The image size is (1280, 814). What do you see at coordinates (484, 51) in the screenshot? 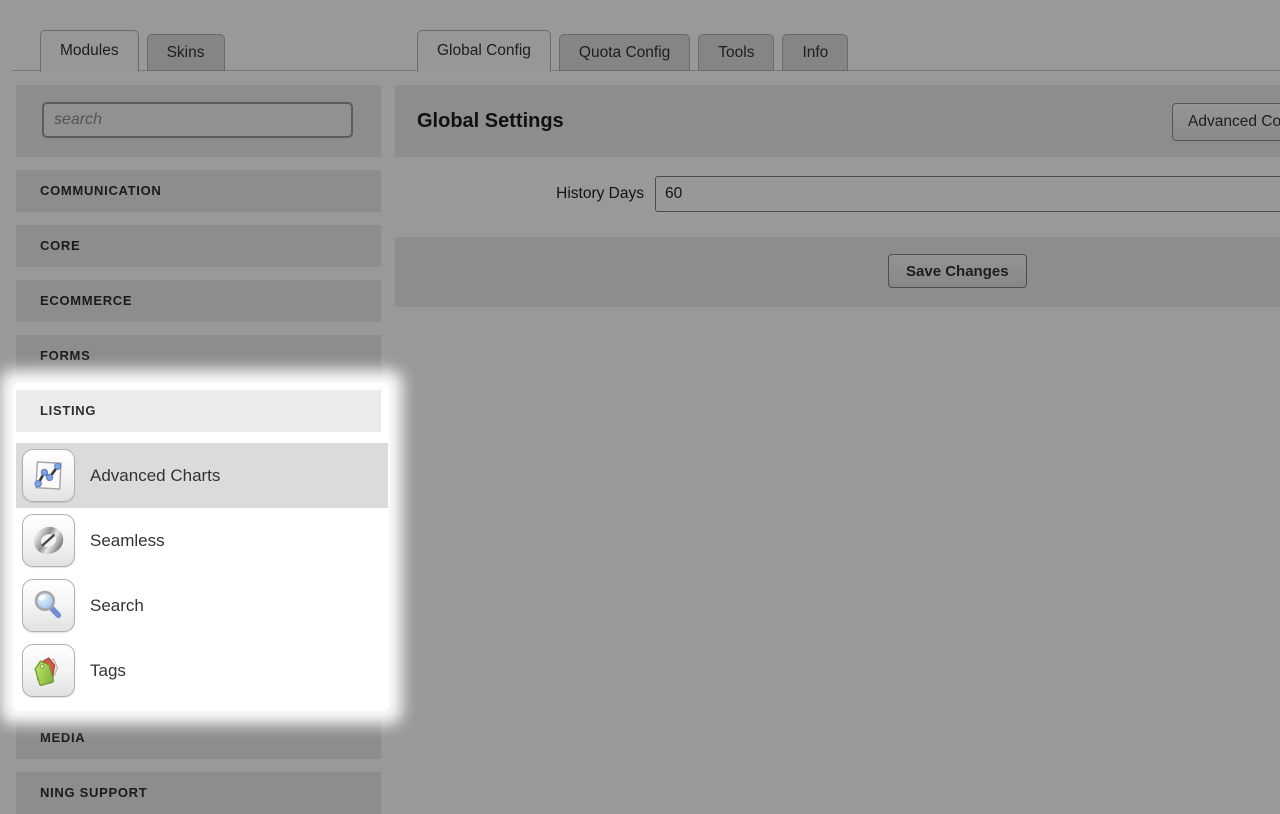
I see `tab-global-config: Global Config` at bounding box center [484, 51].